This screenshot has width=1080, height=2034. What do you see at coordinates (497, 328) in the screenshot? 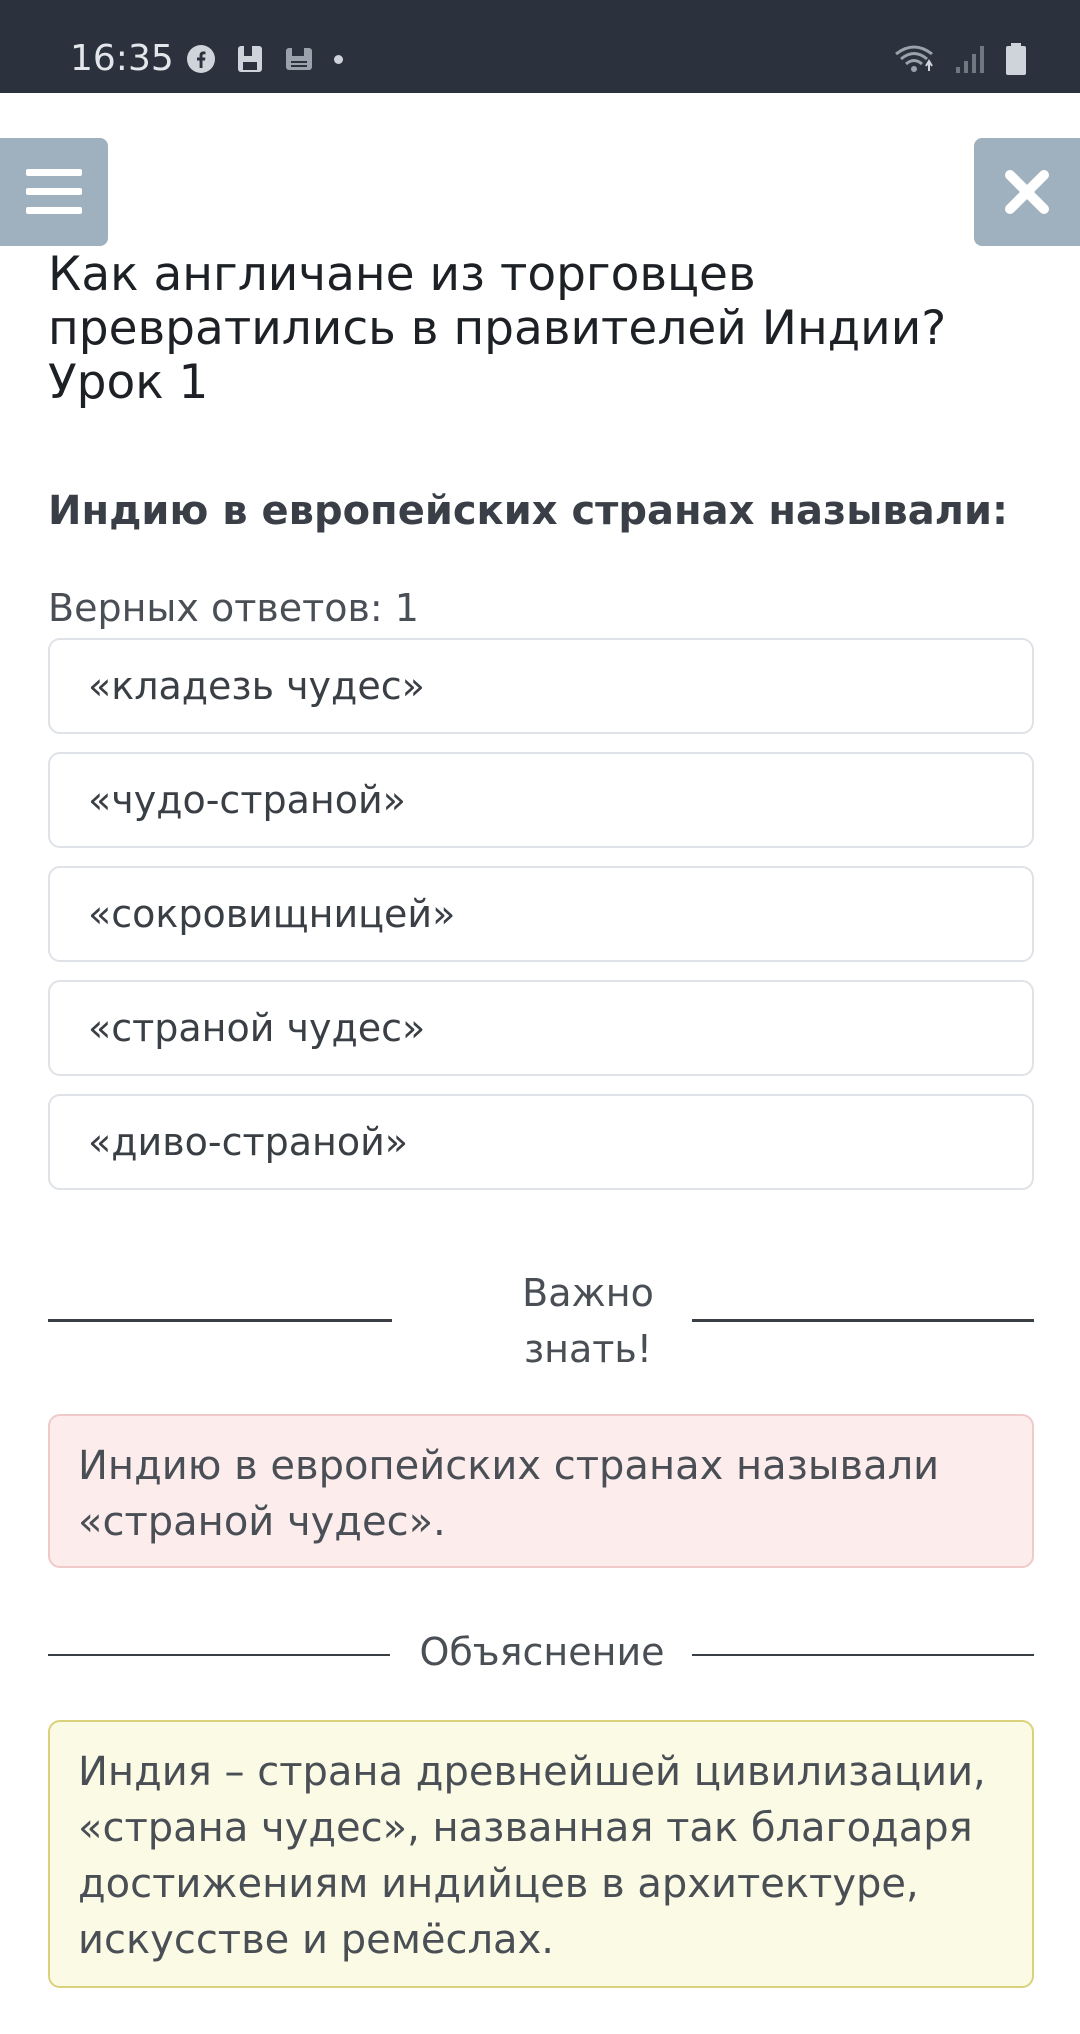
I see `title-line: превратились в правителей Индии?` at bounding box center [497, 328].